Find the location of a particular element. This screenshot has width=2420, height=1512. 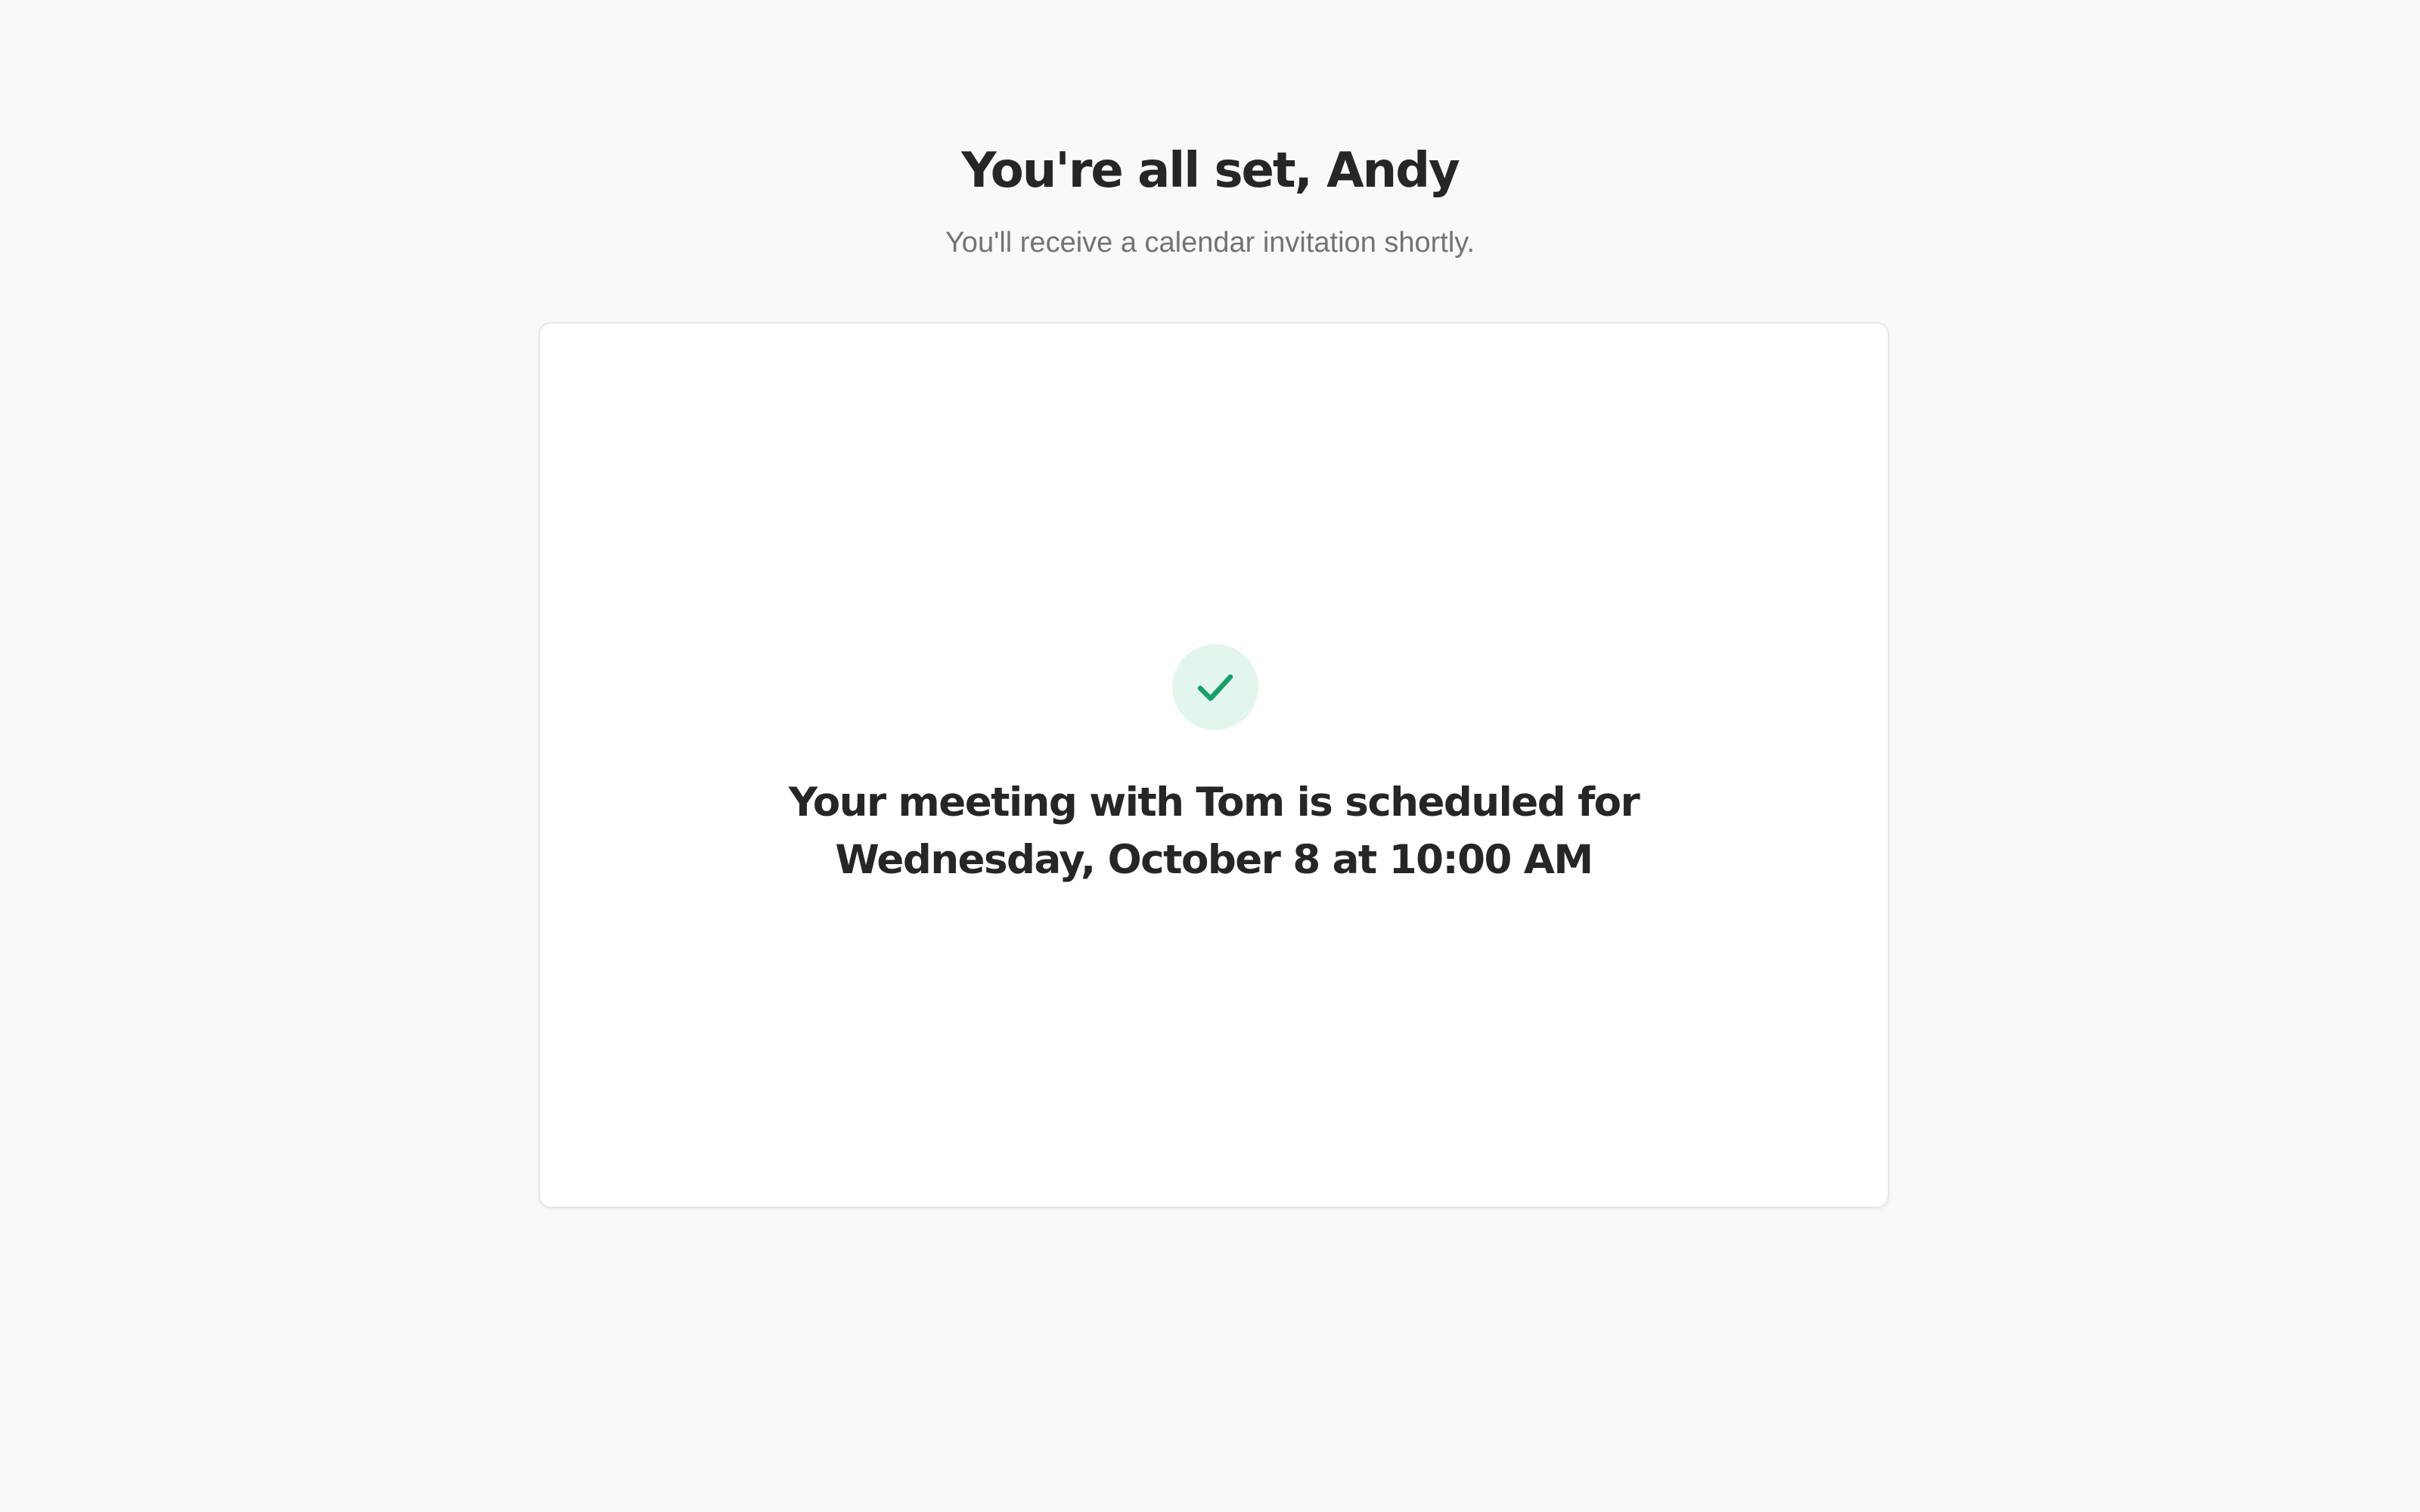

page-title: You're all set, Andy is located at coordinates (1210, 171).